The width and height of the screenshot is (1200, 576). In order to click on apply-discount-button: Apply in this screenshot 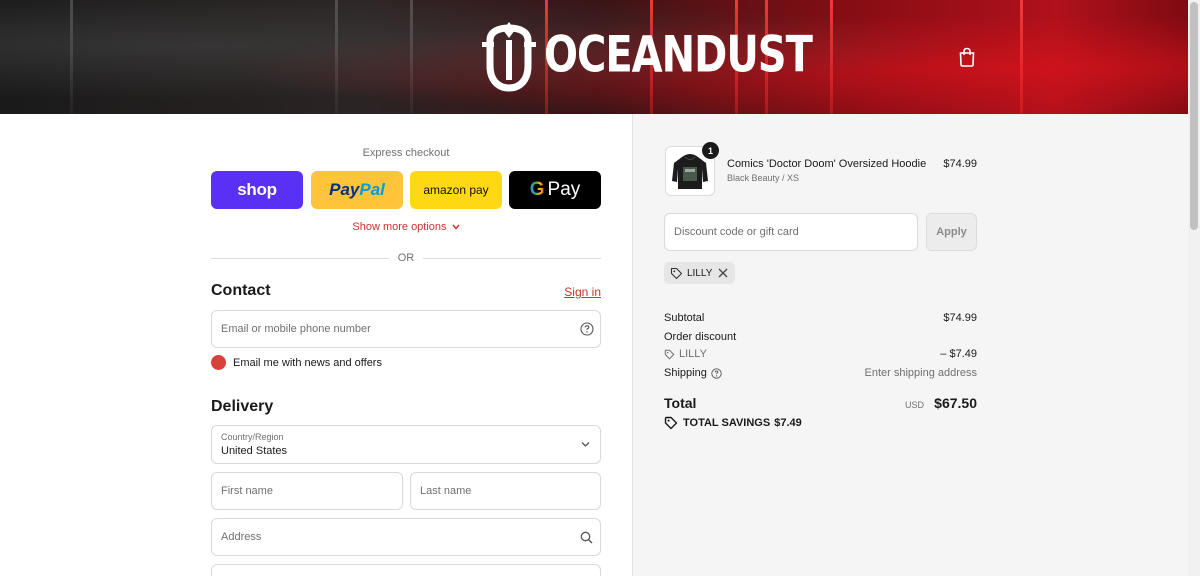, I will do `click(951, 232)`.